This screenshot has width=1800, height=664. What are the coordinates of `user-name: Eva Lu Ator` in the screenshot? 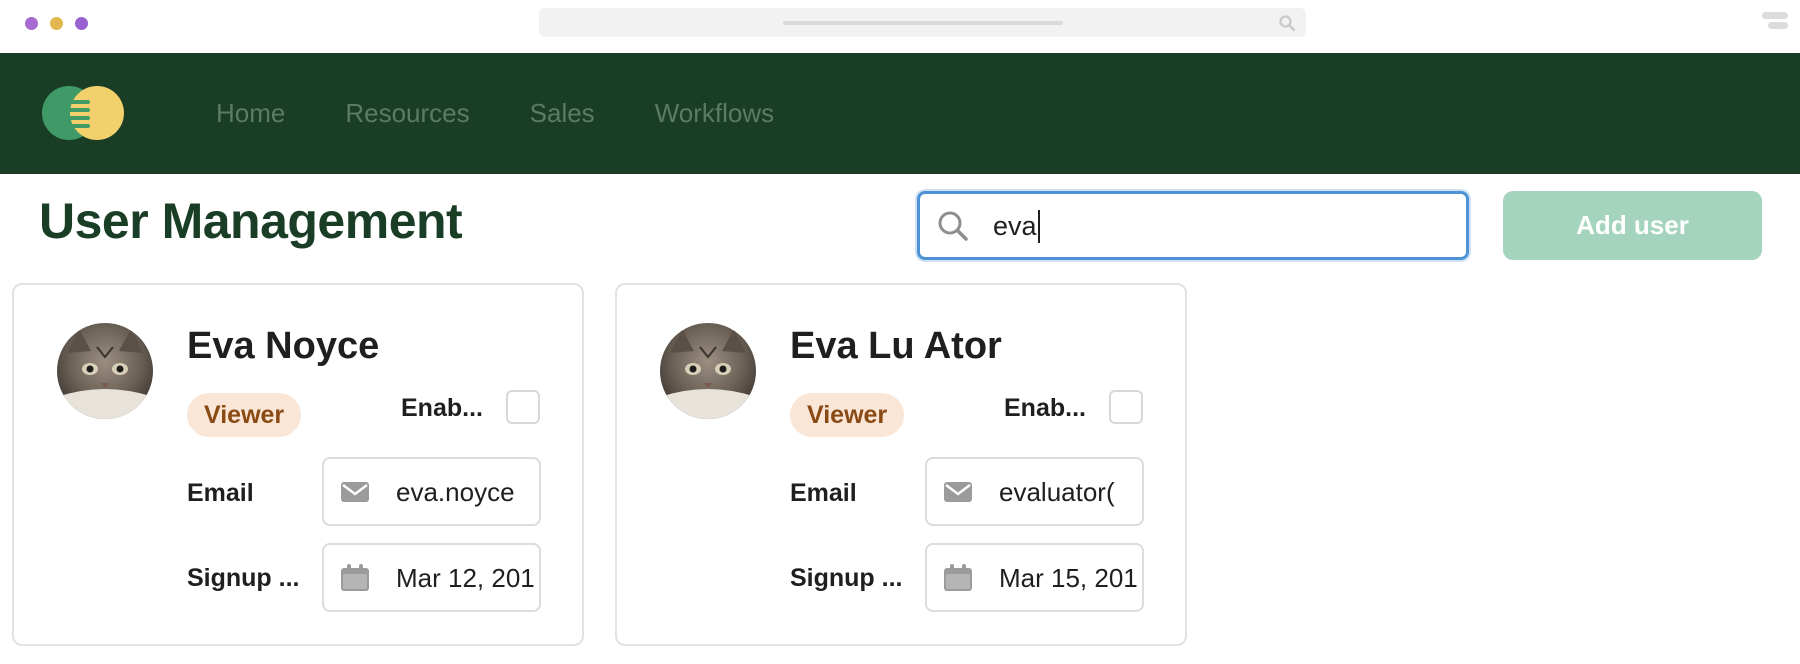 It's located at (896, 346).